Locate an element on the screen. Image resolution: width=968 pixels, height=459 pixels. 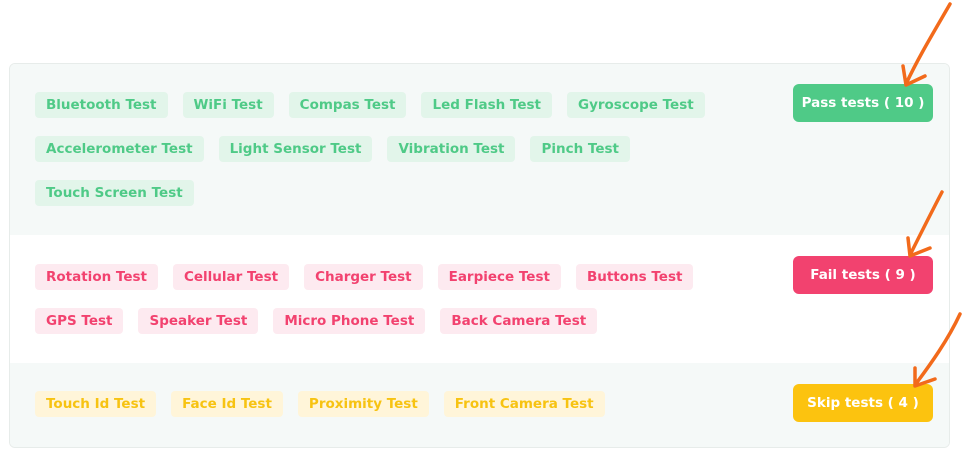
tag-front-camera-test: Front Camera Test is located at coordinates (524, 404).